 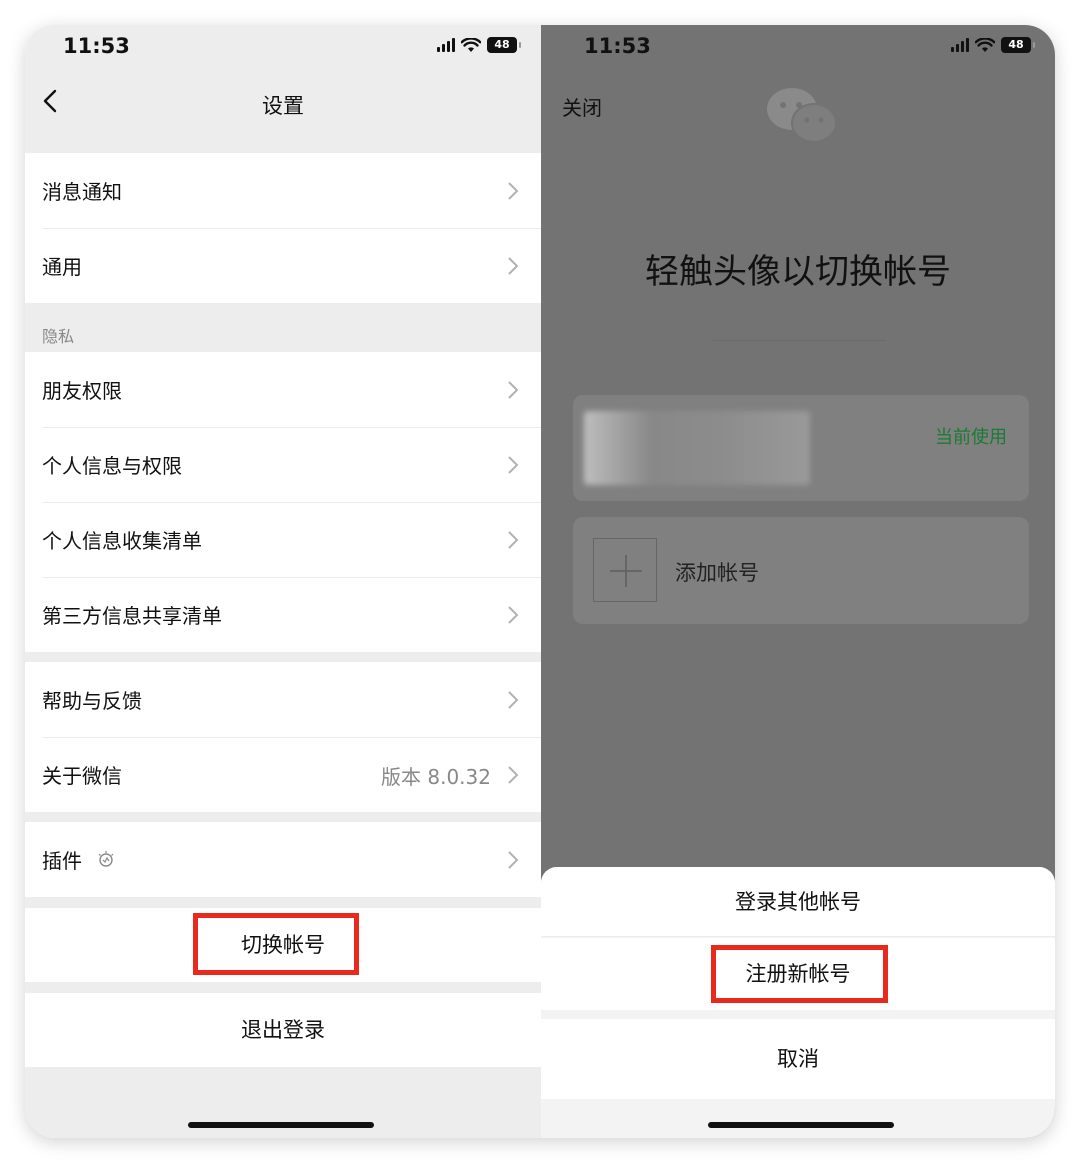 I want to click on settings-item-label: 个人信息与权限, so click(x=112, y=466).